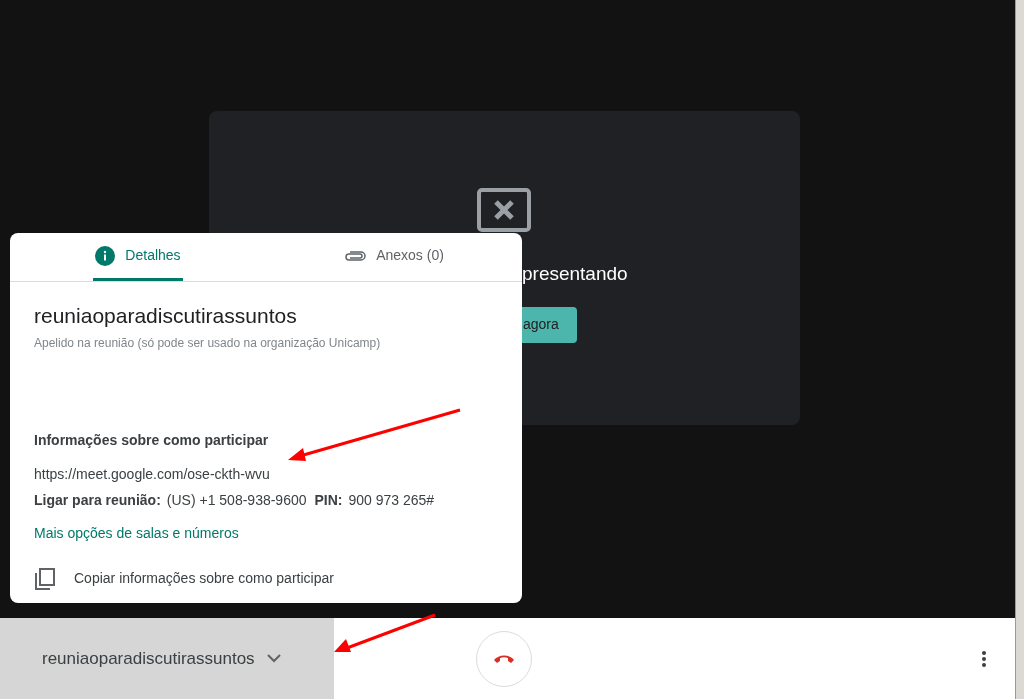  I want to click on join-info-heading: Informações sobre como participar, so click(151, 440).